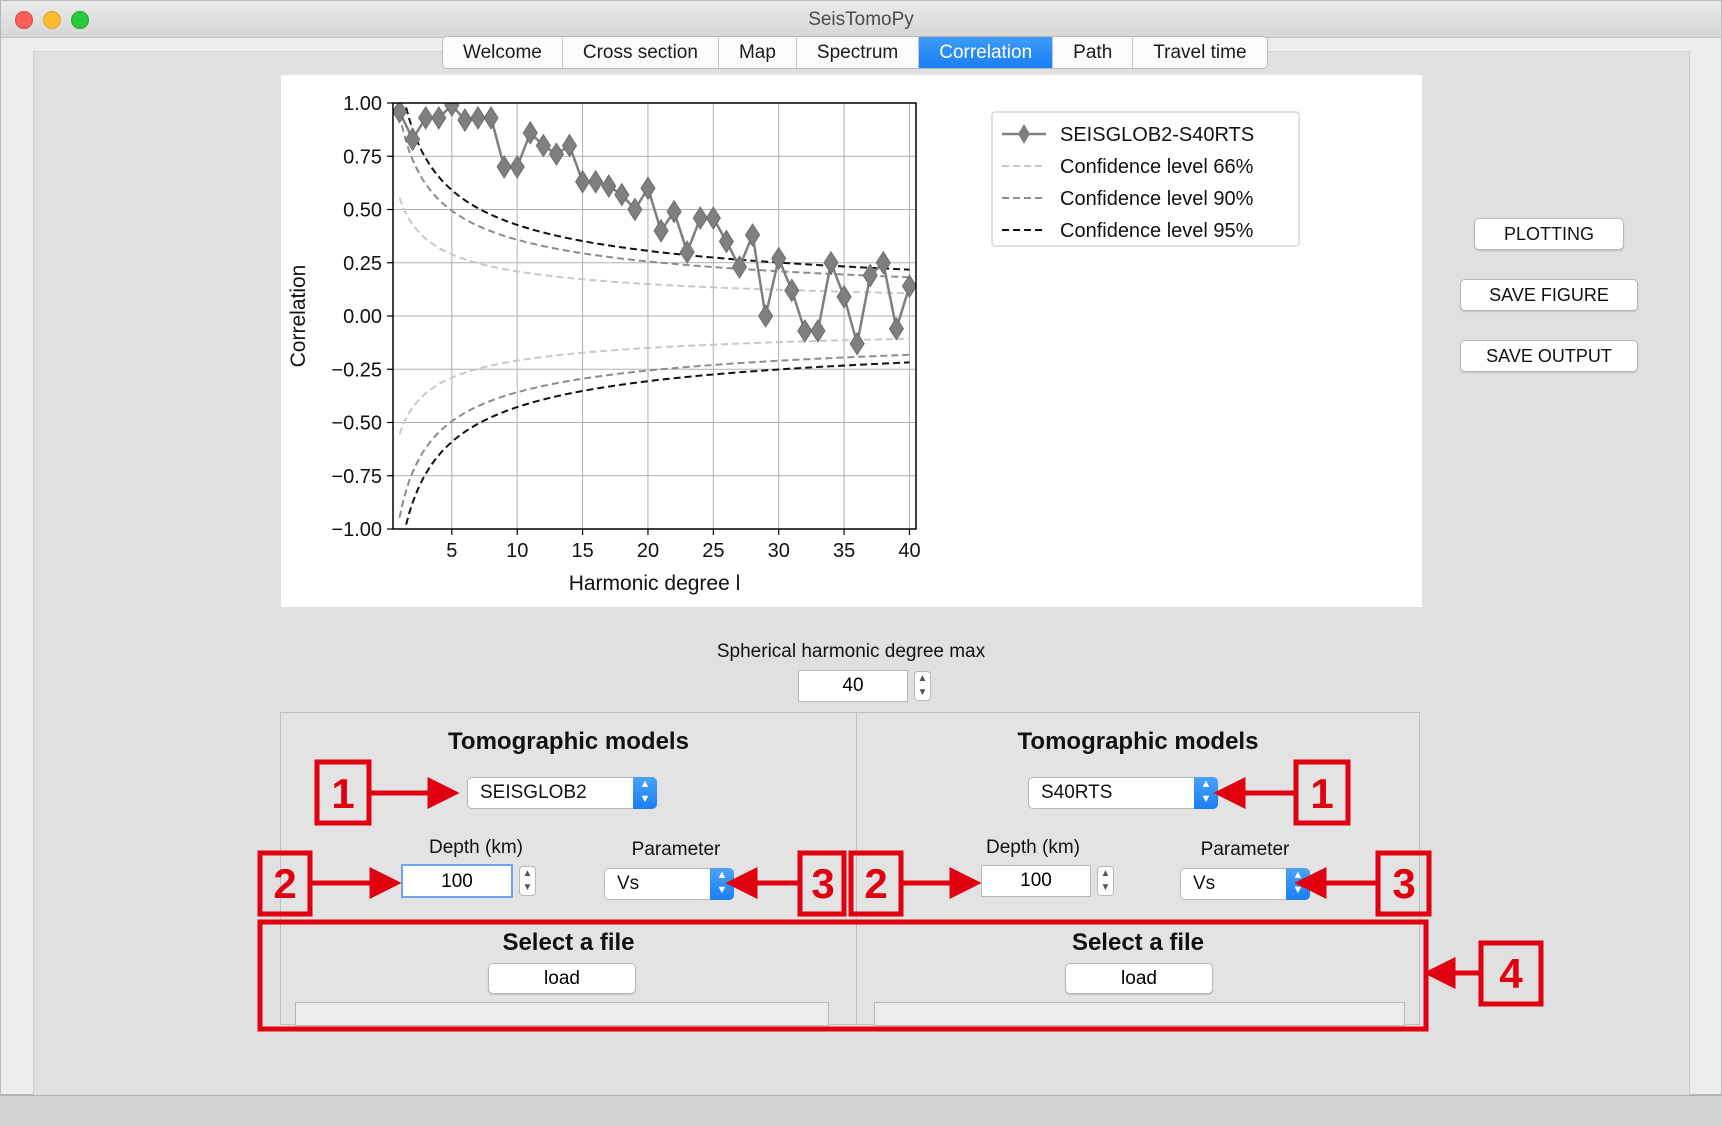  What do you see at coordinates (858, 52) in the screenshot?
I see `tab-spectrum: Spectrum` at bounding box center [858, 52].